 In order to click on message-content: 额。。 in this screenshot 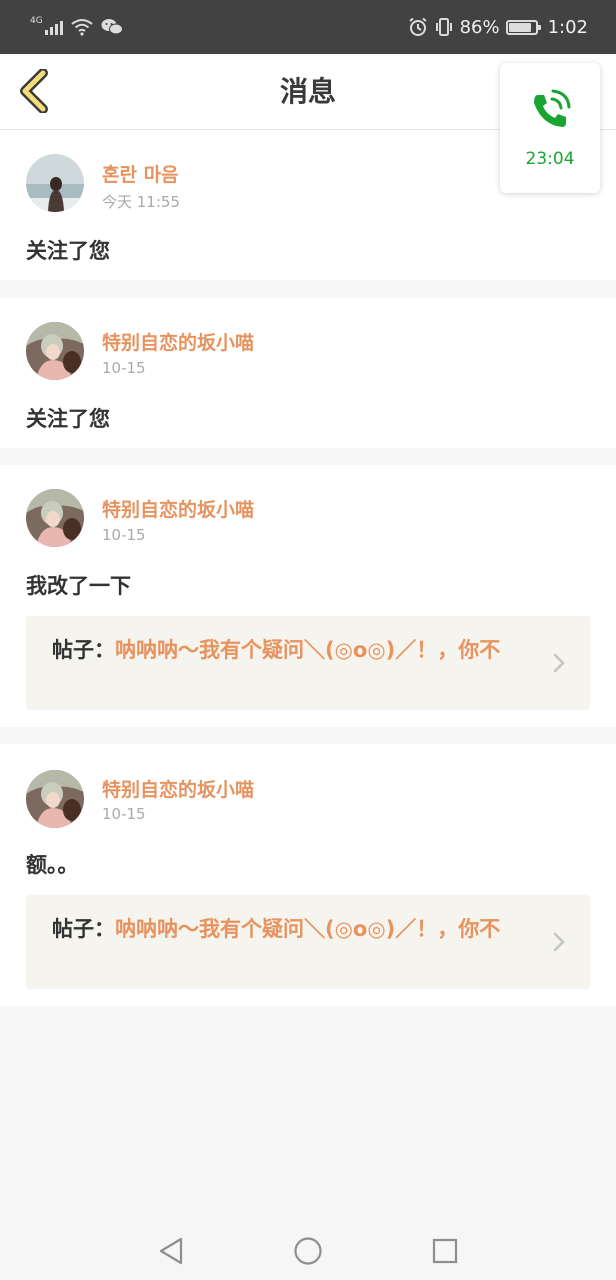, I will do `click(52, 865)`.